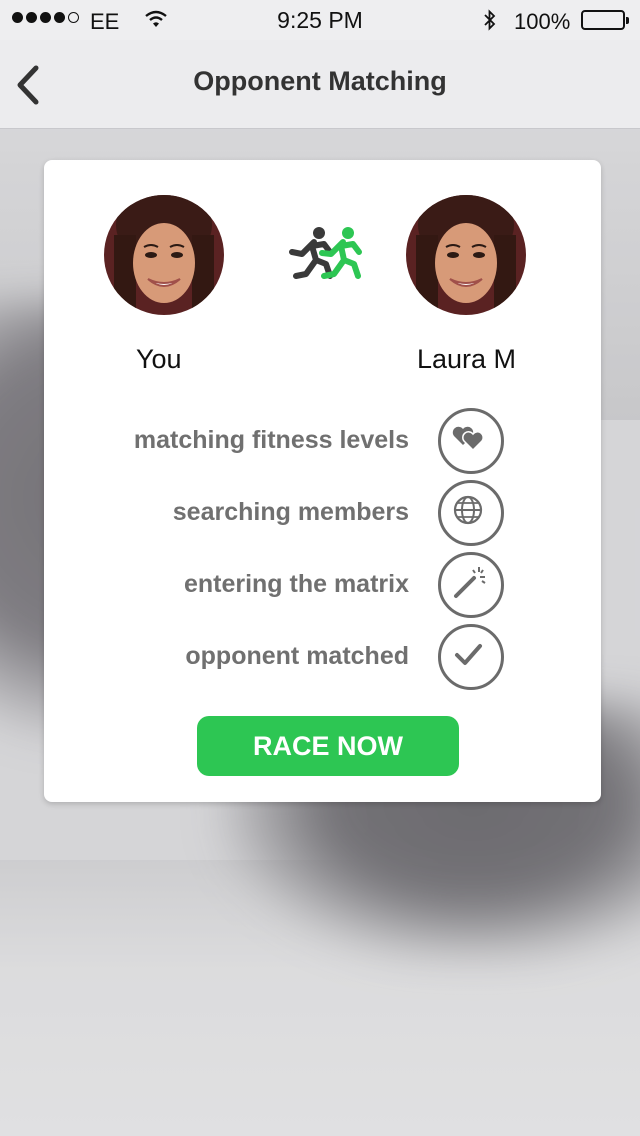 This screenshot has width=640, height=1136. I want to click on magic-wand-icon, so click(471, 585).